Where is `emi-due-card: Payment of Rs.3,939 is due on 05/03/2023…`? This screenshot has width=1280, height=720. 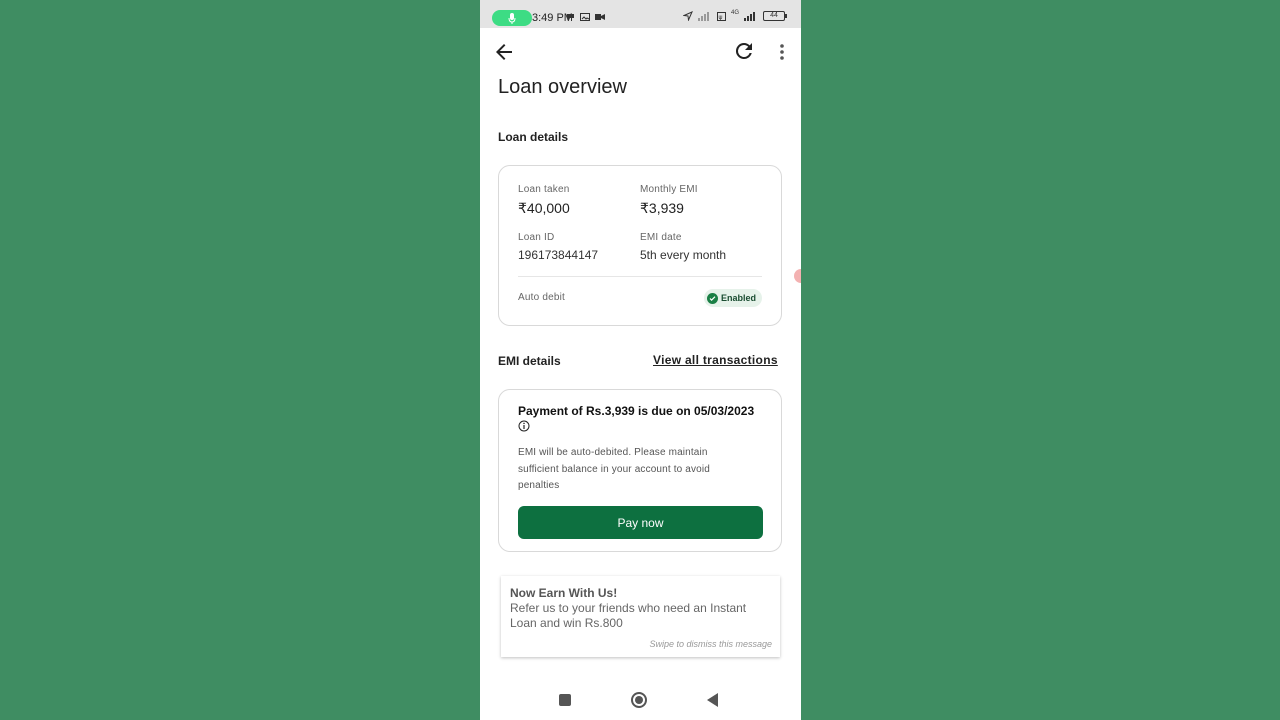
emi-due-card: Payment of Rs.3,939 is due on 05/03/2023… is located at coordinates (640, 470).